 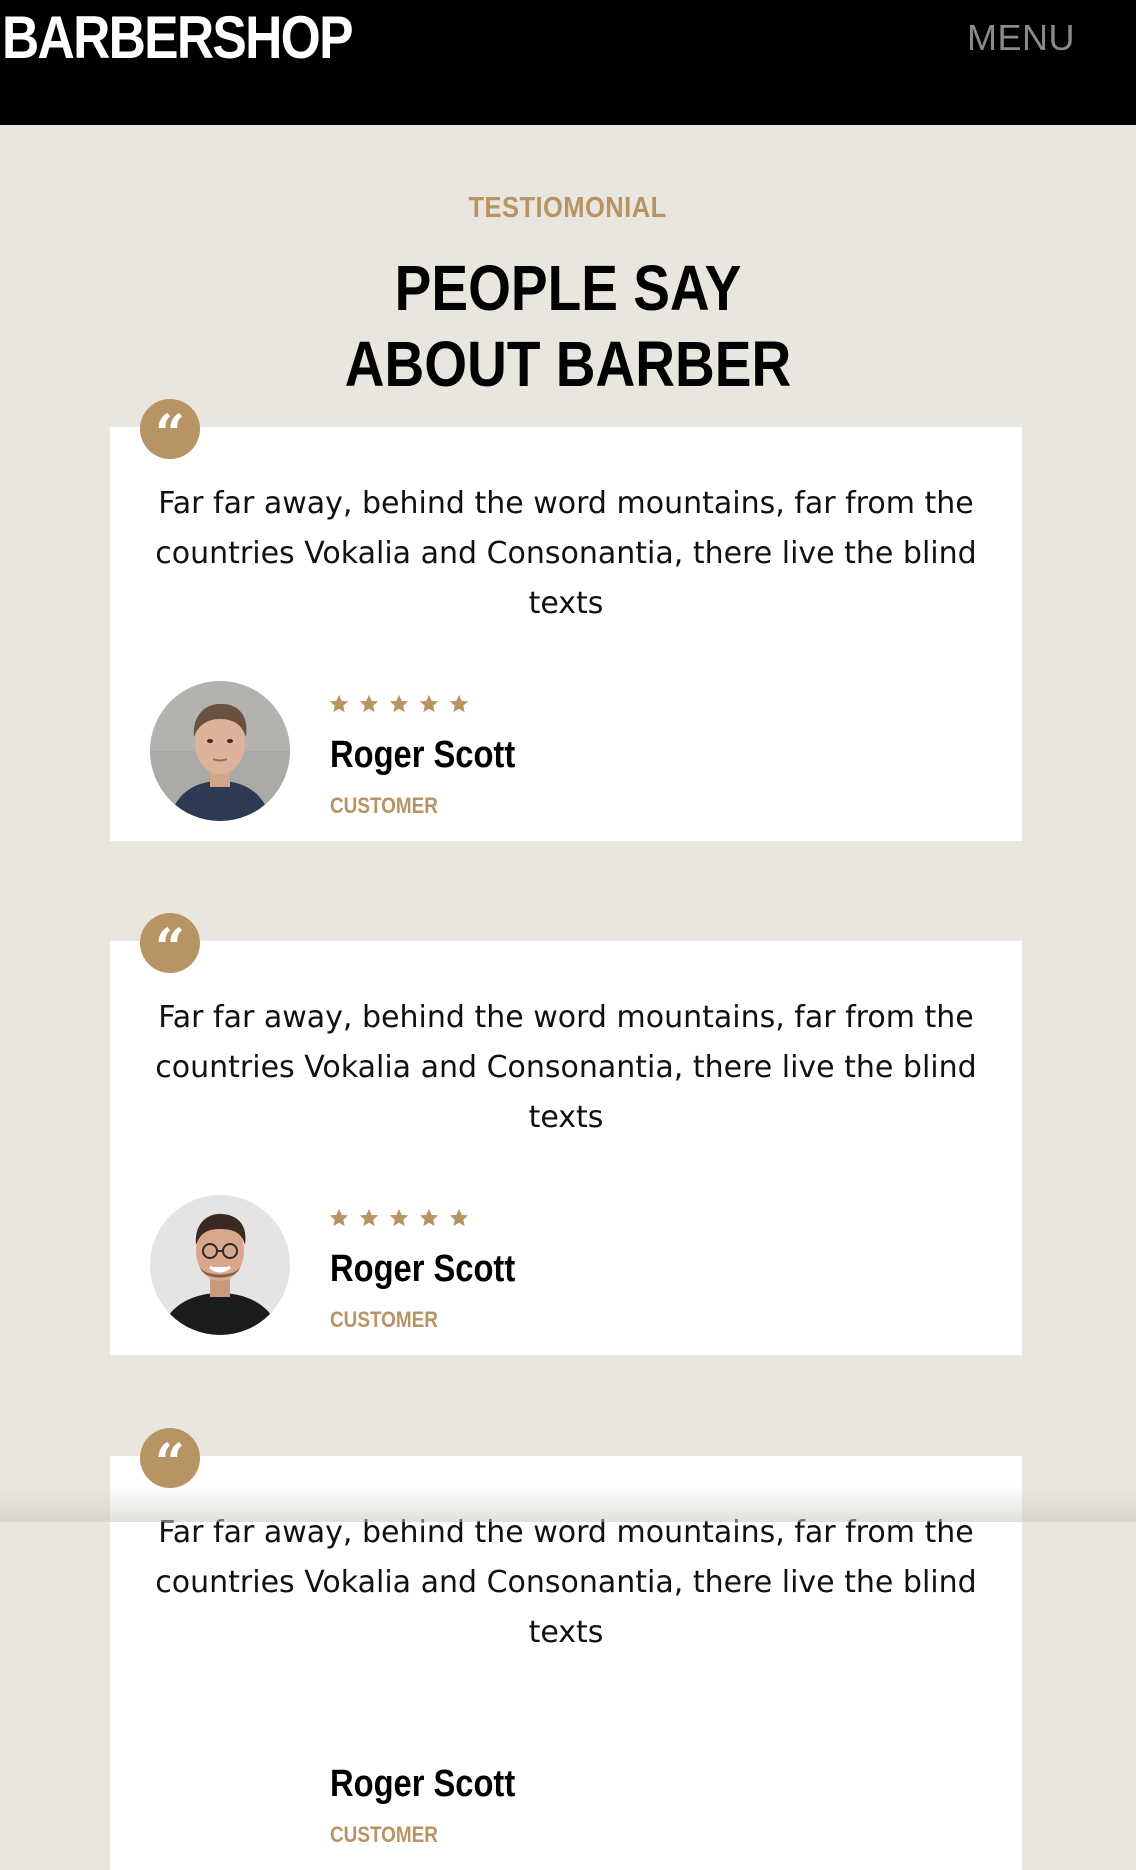 I want to click on brand-logo: BARBERSHOP, so click(x=177, y=38).